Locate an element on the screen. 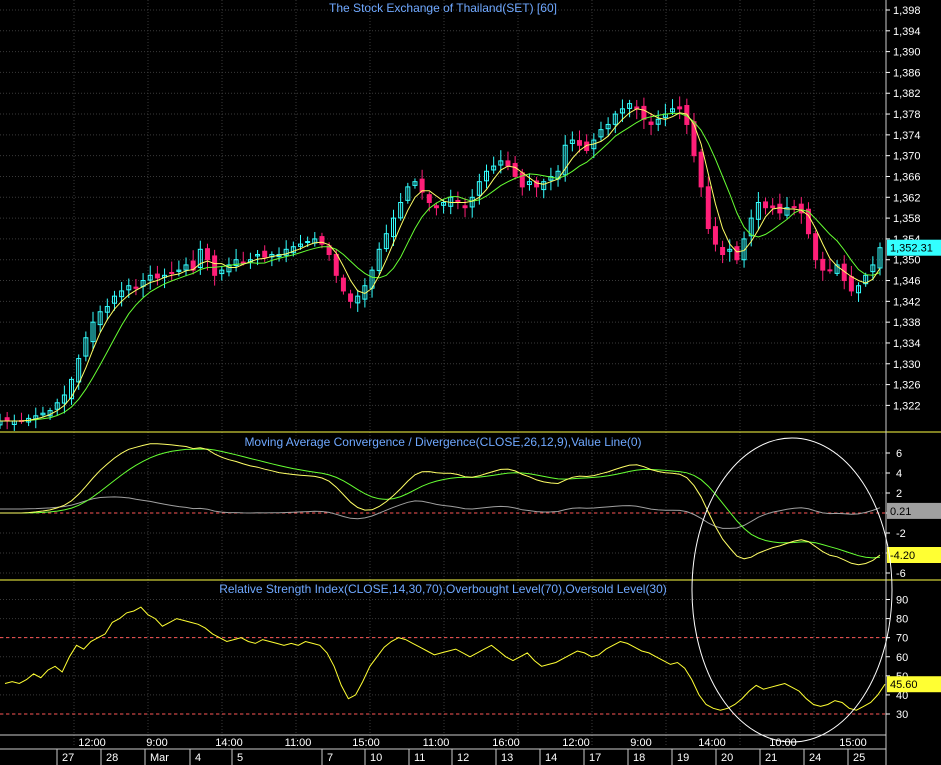 The width and height of the screenshot is (941, 765). y-tick-label: 30 is located at coordinates (902, 715).